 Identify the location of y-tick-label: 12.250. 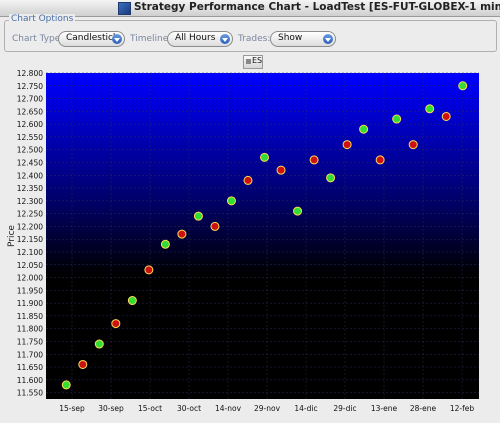
(30, 214).